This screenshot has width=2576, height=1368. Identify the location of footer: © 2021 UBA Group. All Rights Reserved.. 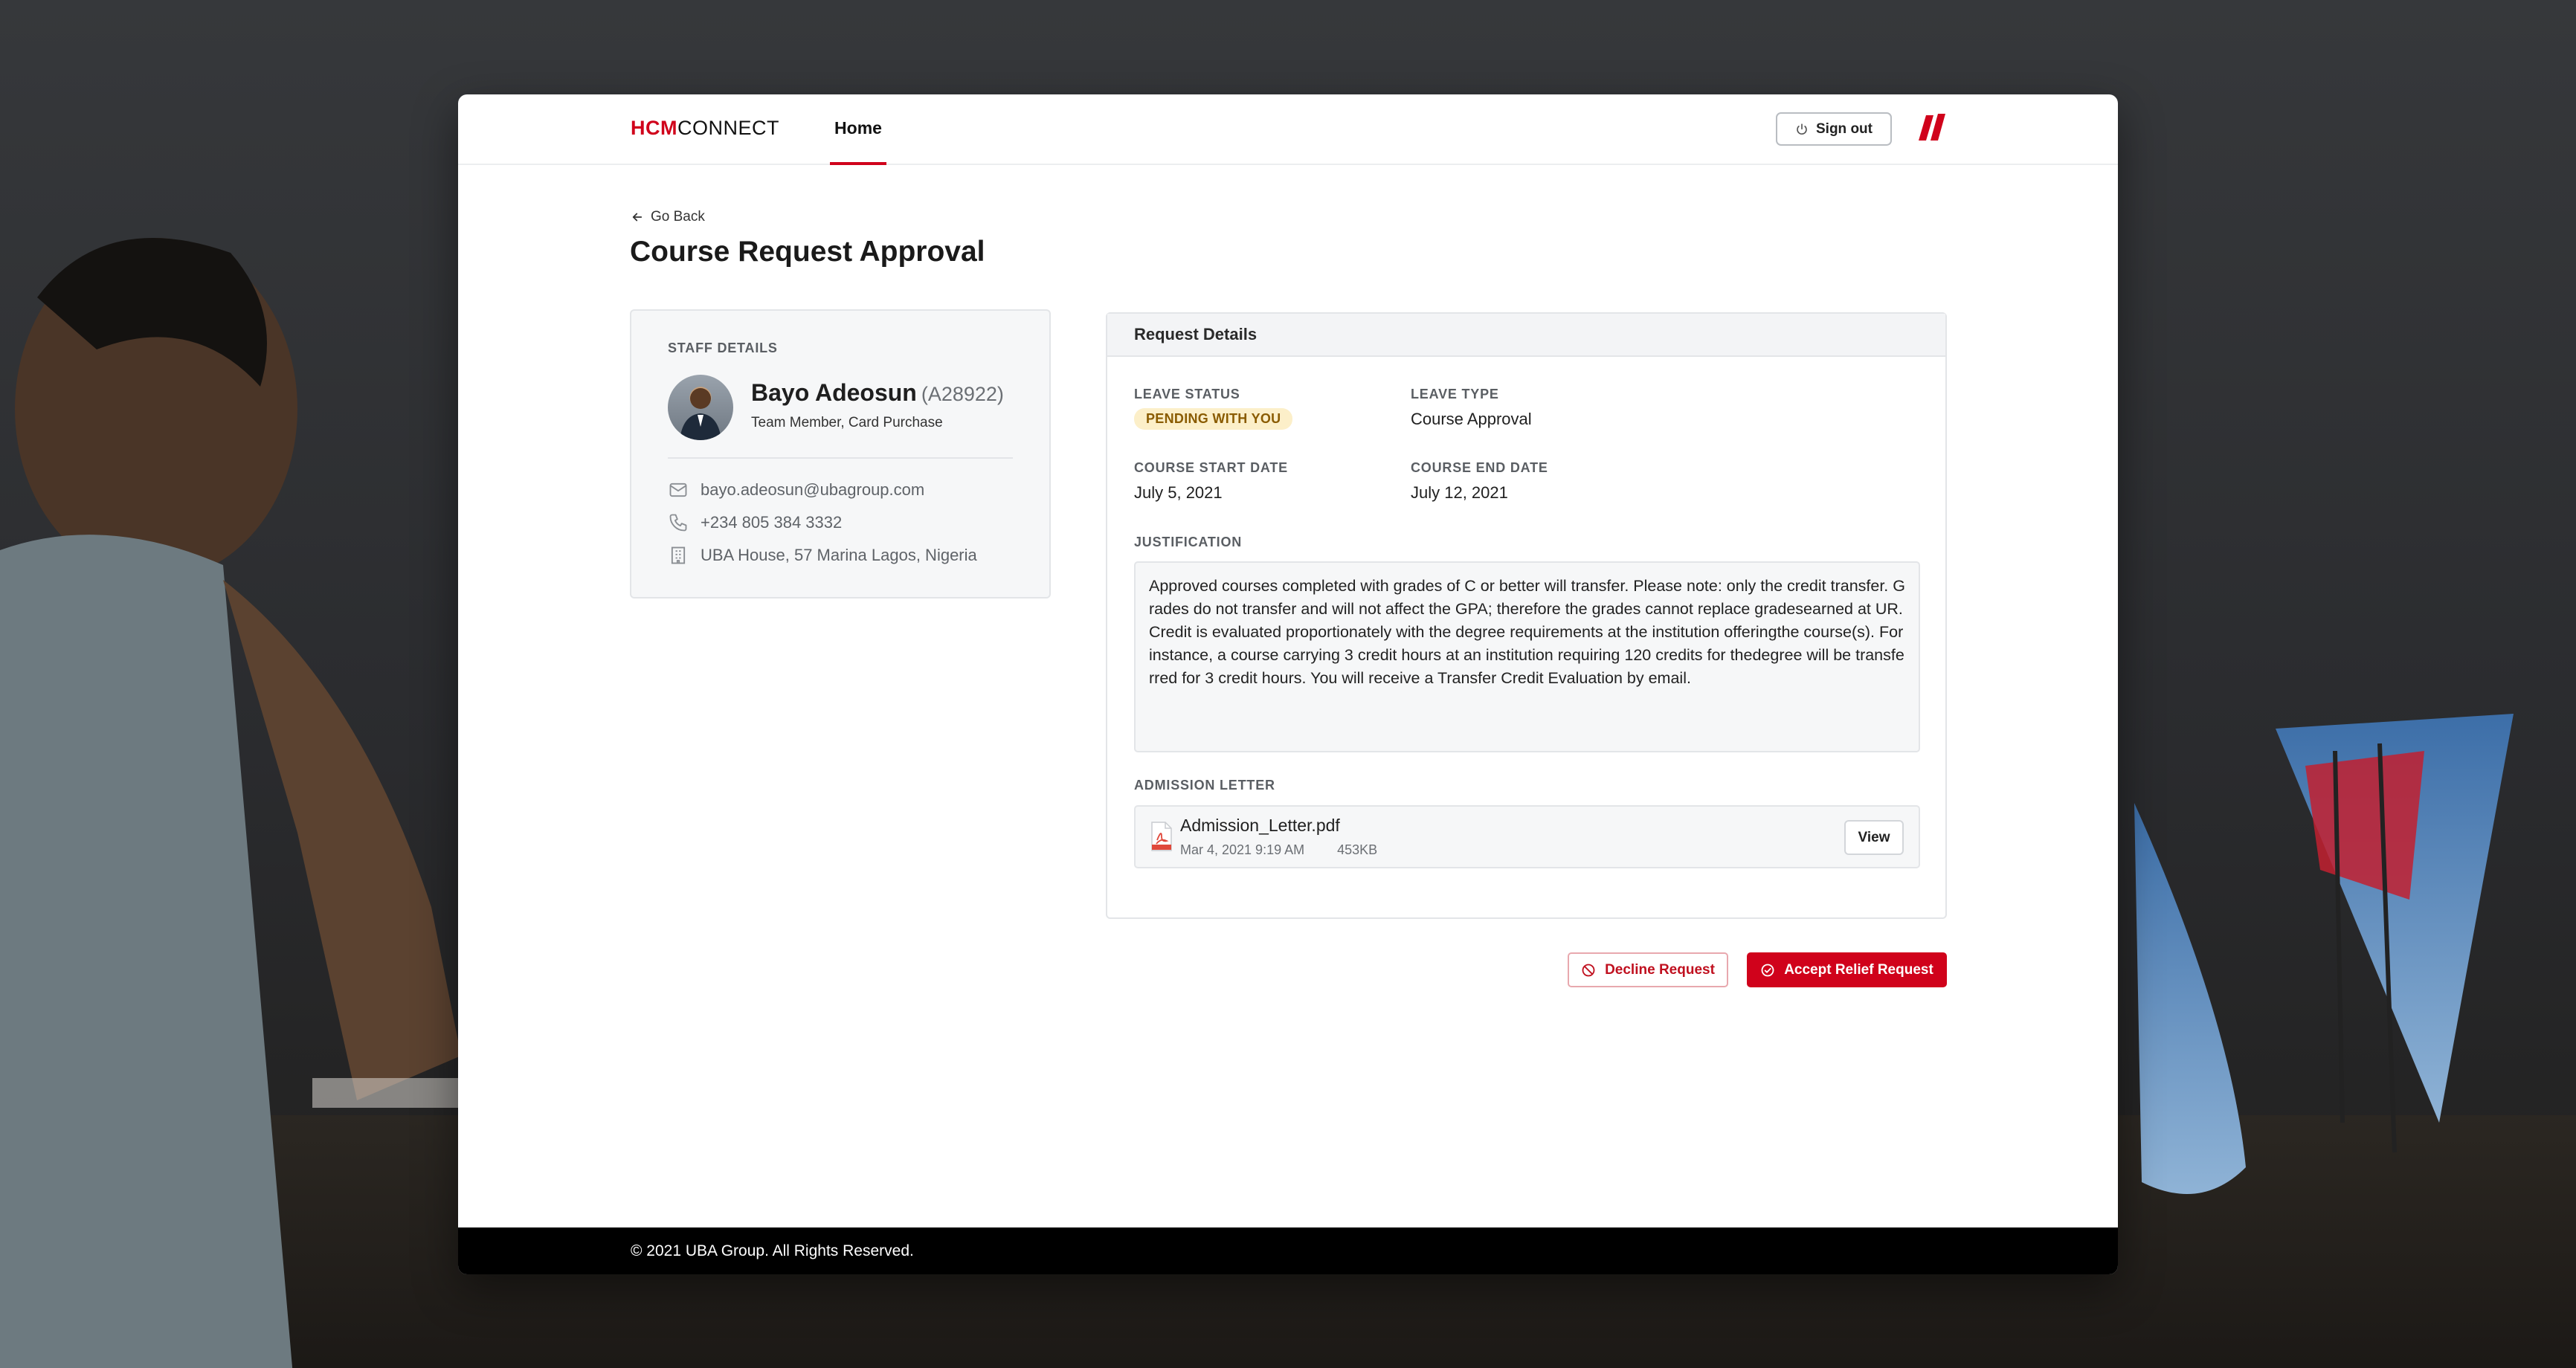
(1288, 1251).